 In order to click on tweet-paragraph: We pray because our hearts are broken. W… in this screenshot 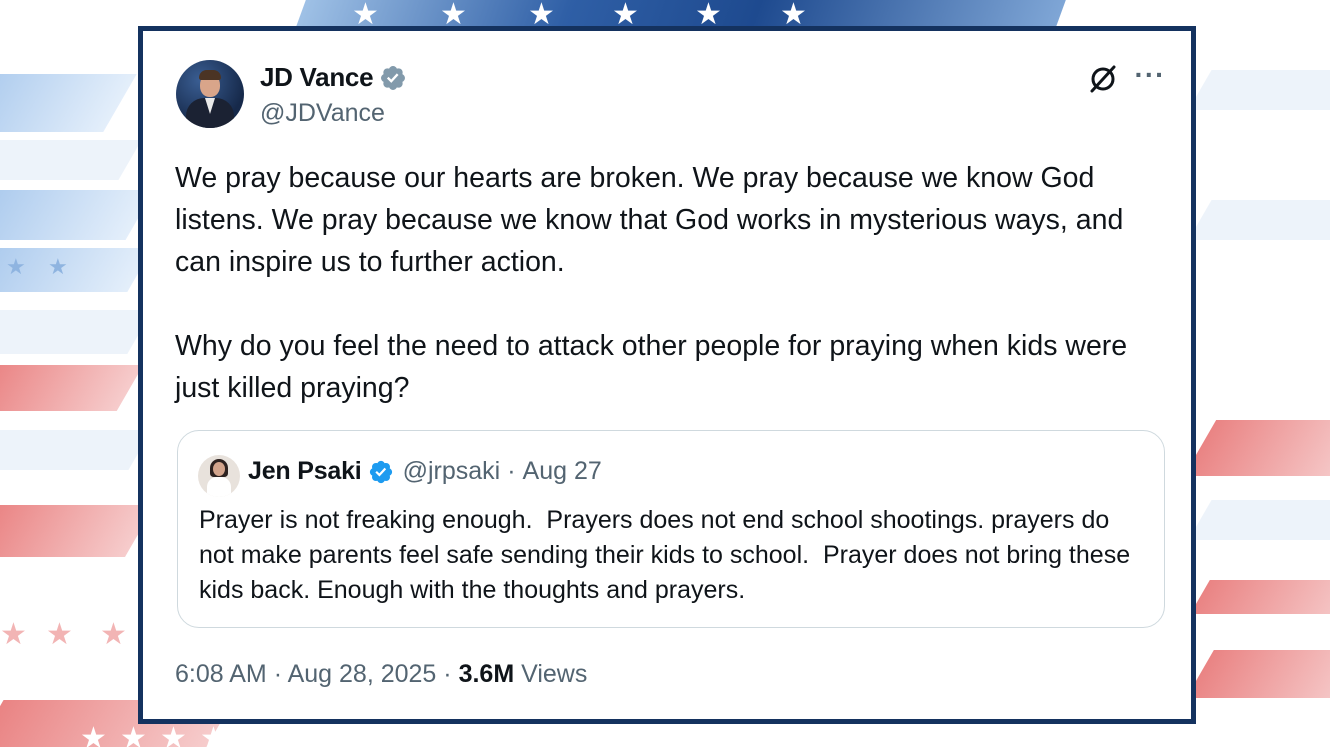, I will do `click(649, 220)`.